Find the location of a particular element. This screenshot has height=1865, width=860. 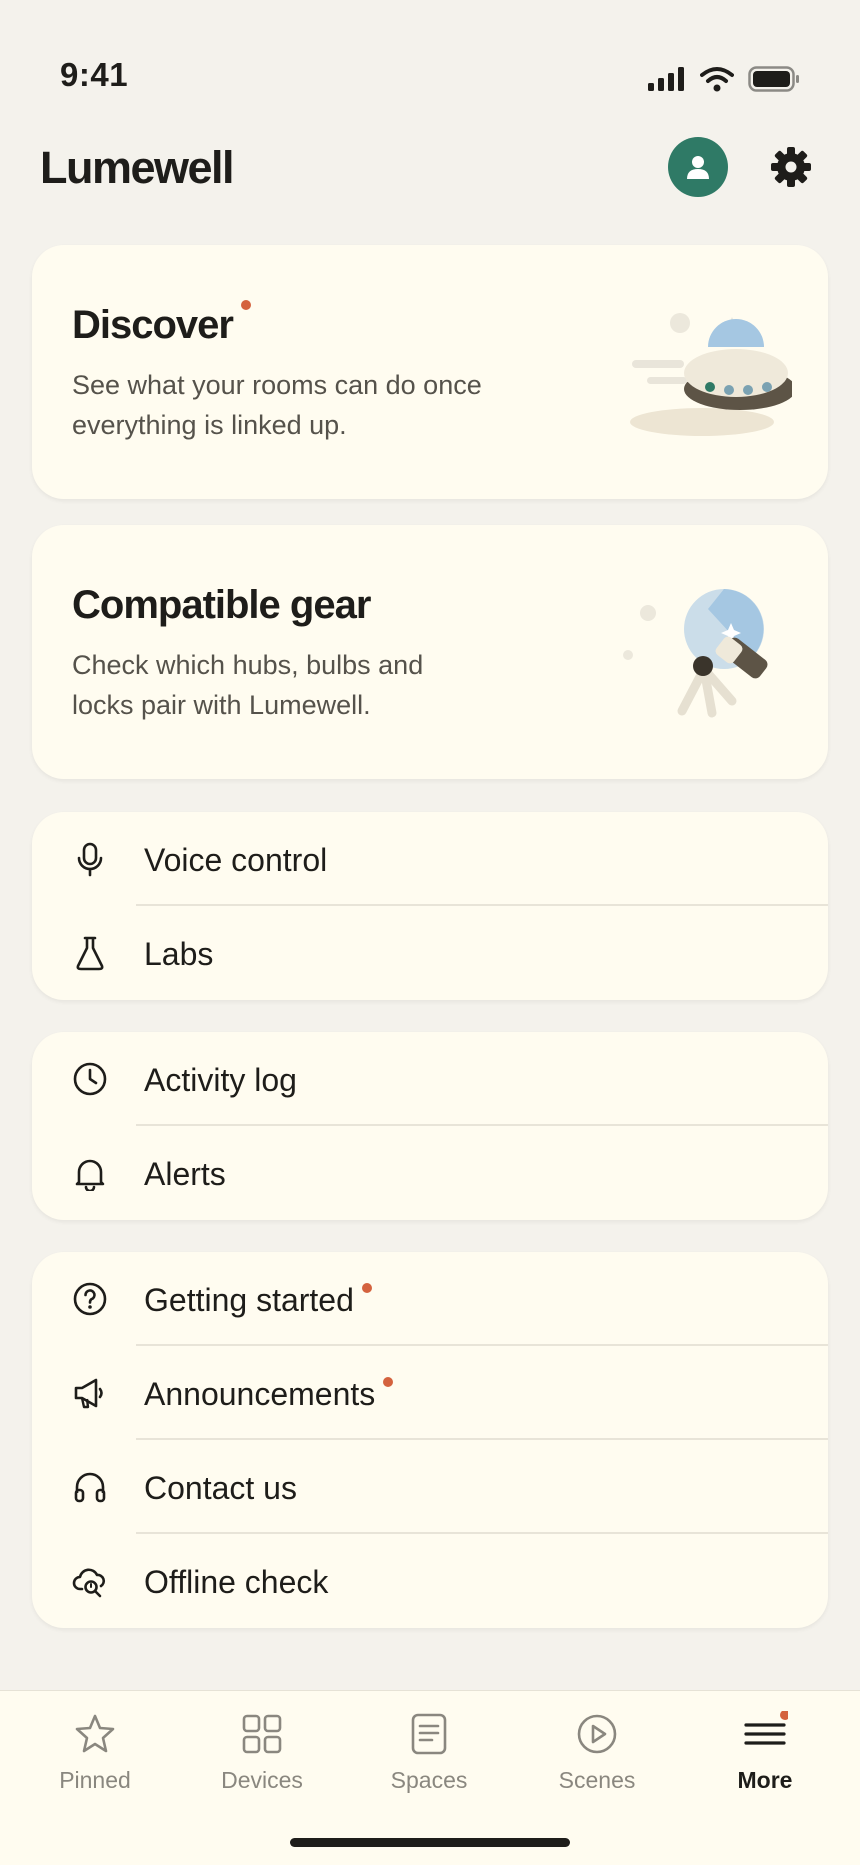

microphone-icon is located at coordinates (90, 859).